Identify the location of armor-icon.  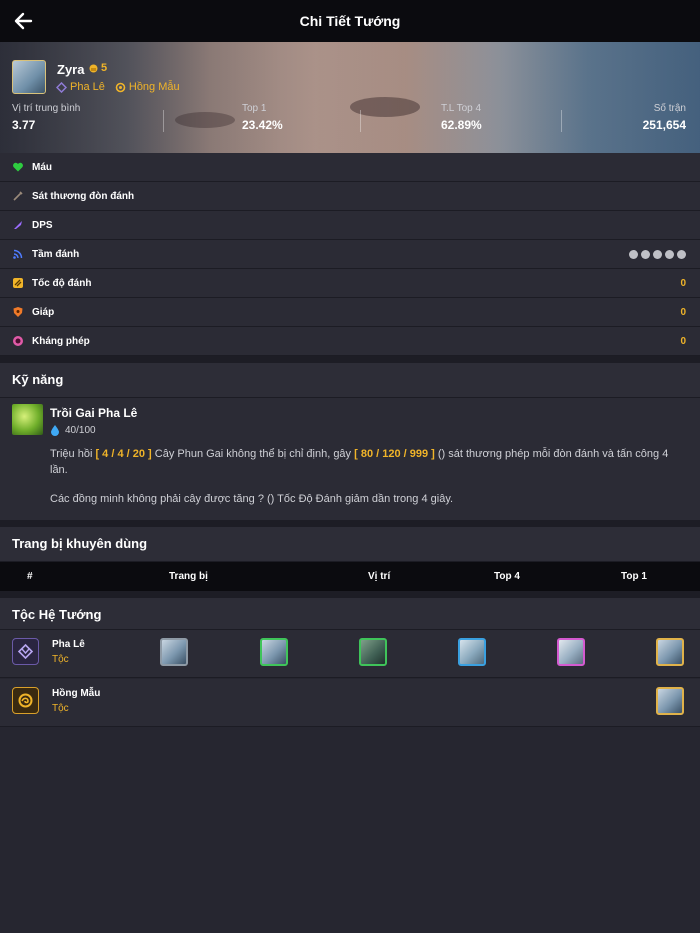
(18, 312).